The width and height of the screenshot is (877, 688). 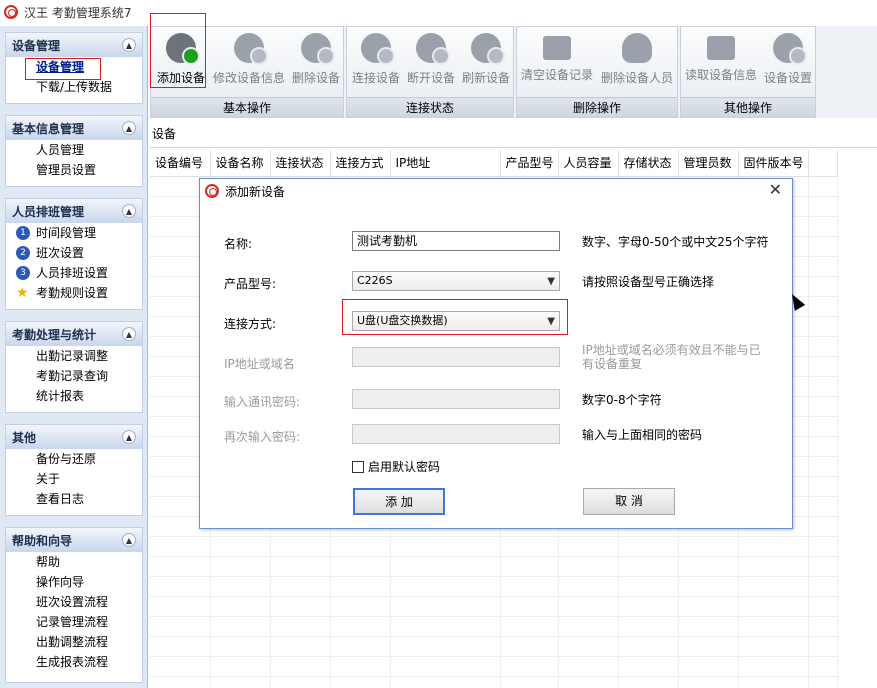 I want to click on sidebar-item-backup-restore: 备份与还原, so click(x=74, y=459).